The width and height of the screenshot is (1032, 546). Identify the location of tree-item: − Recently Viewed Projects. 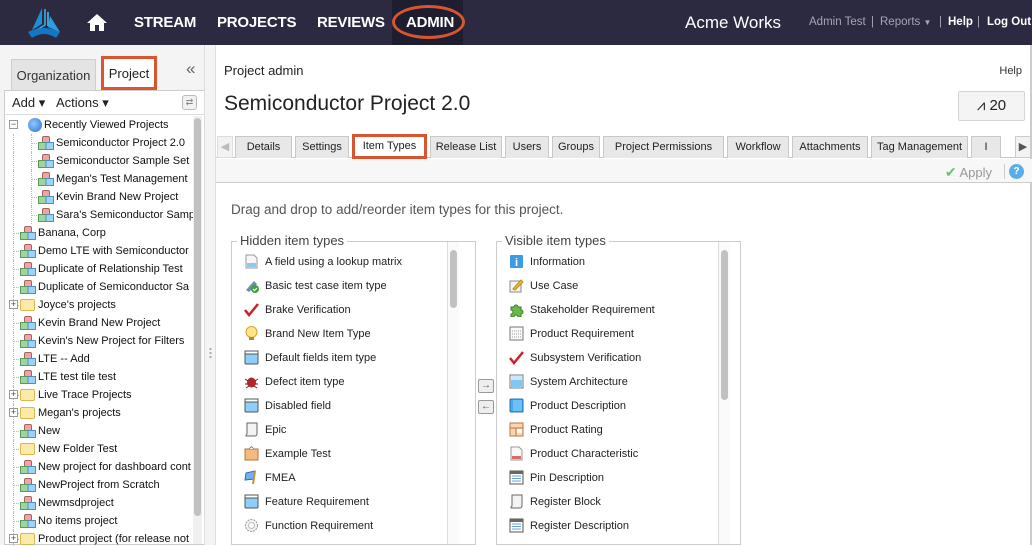
(99, 125).